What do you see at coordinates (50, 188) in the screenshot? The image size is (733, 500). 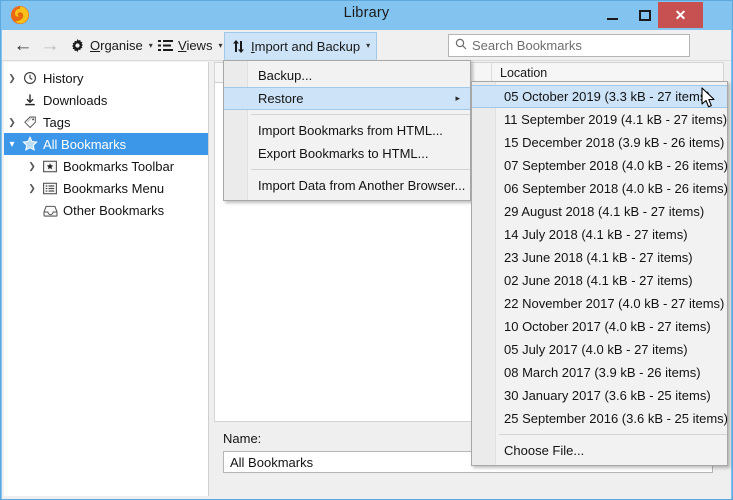 I see `bookmarks-menu-icon` at bounding box center [50, 188].